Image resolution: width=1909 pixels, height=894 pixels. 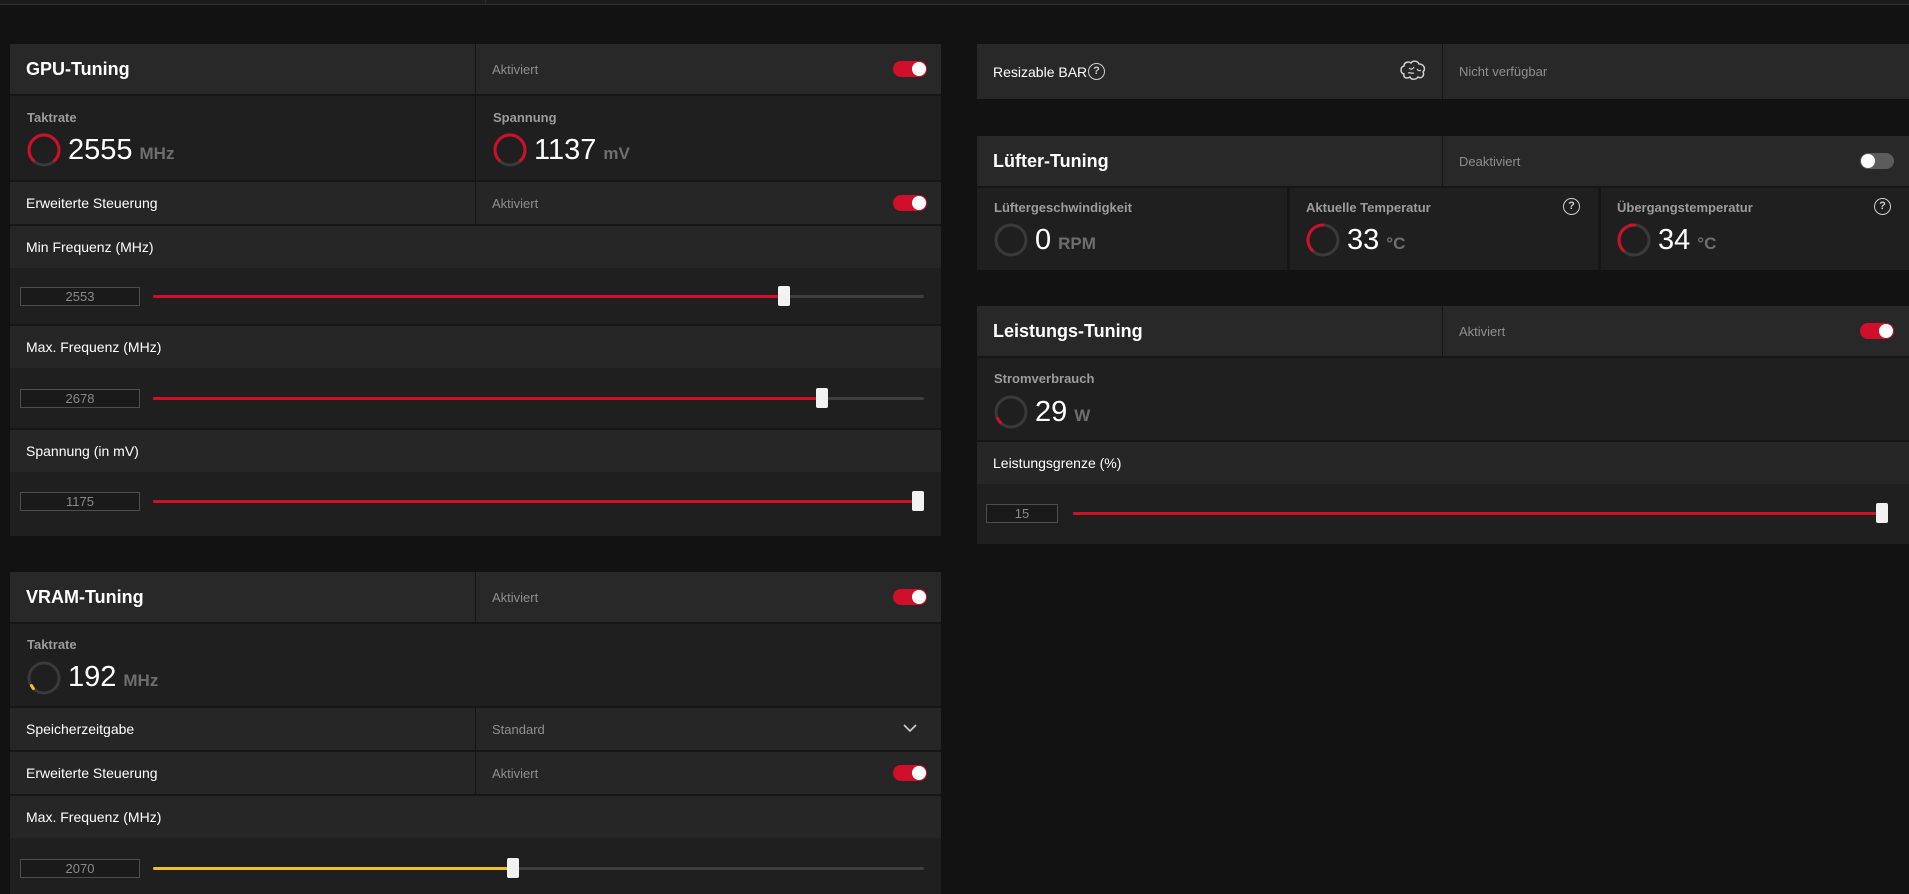 What do you see at coordinates (80, 868) in the screenshot?
I see `vram-max-frequency-input: 2070` at bounding box center [80, 868].